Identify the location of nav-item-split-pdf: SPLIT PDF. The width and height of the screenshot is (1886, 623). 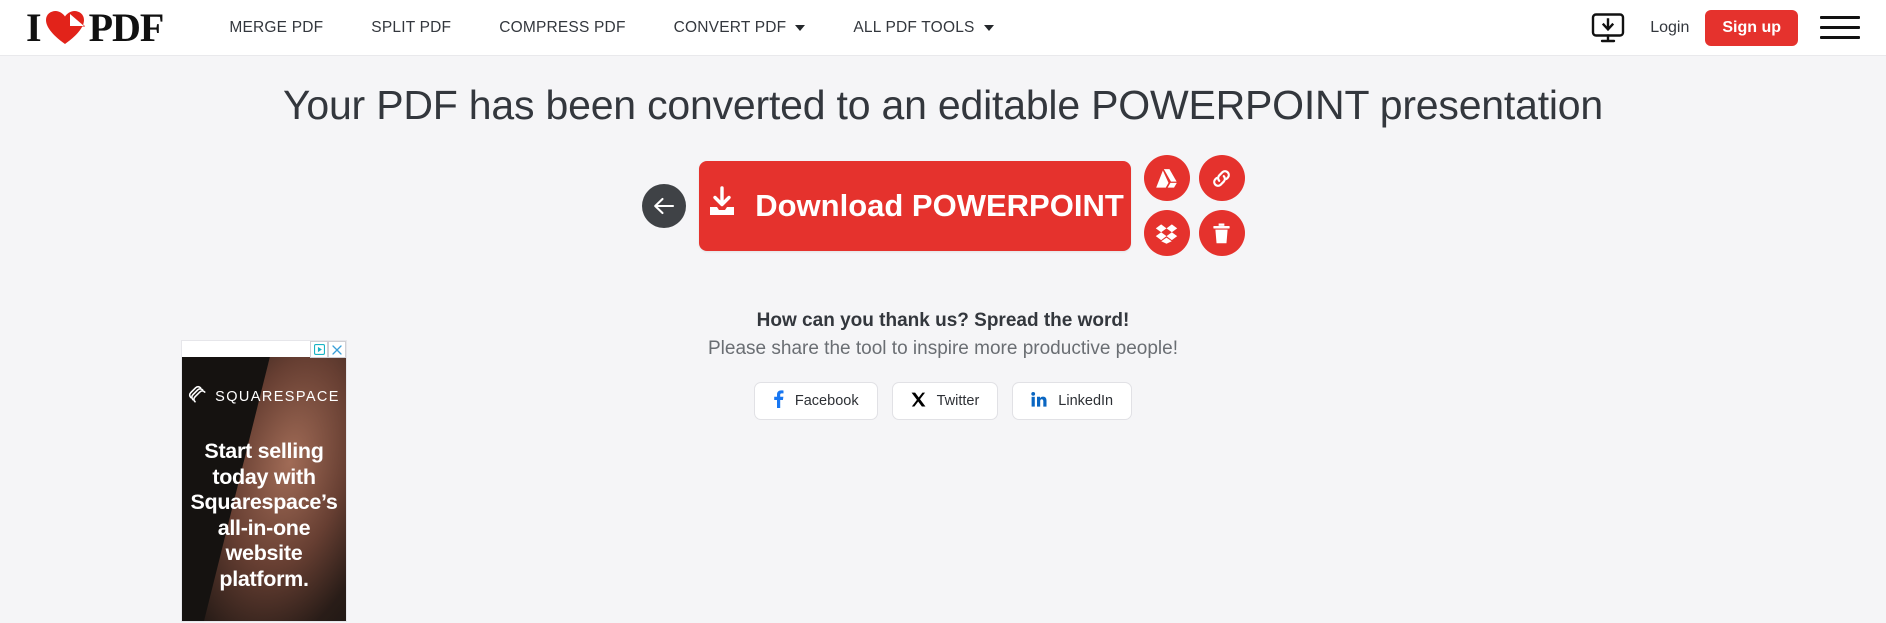
(411, 27).